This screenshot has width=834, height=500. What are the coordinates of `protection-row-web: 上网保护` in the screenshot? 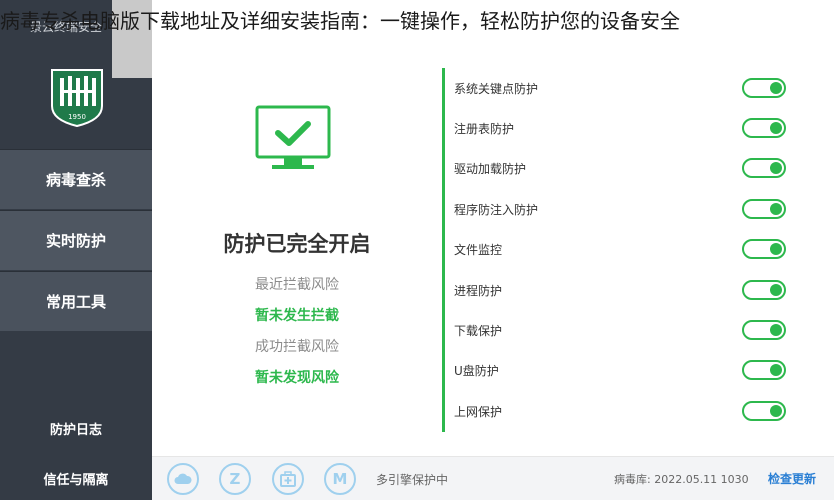 It's located at (624, 411).